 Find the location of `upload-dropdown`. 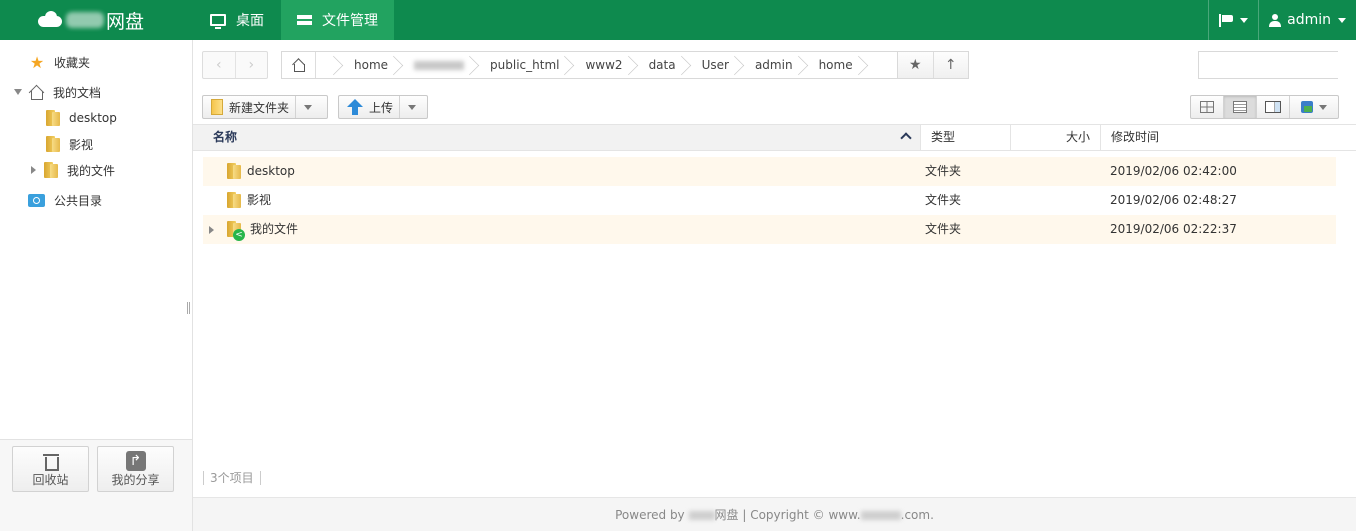

upload-dropdown is located at coordinates (412, 107).